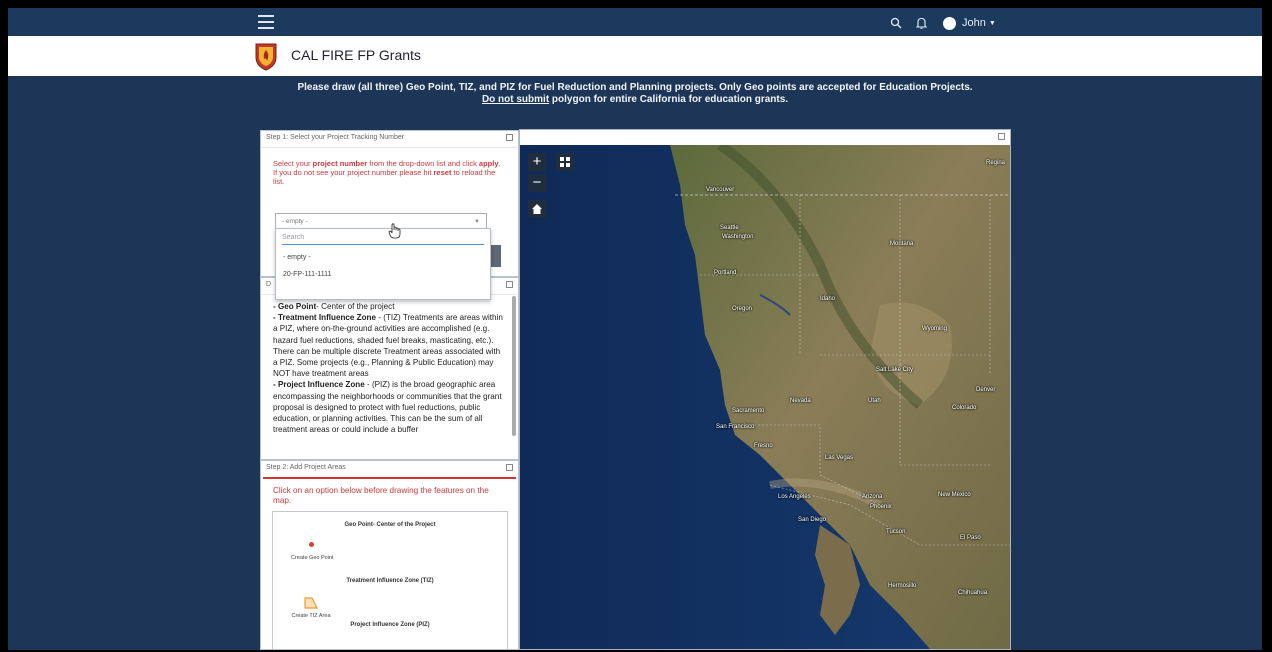 This screenshot has height=652, width=1272. What do you see at coordinates (874, 401) in the screenshot?
I see `map-label: Utah` at bounding box center [874, 401].